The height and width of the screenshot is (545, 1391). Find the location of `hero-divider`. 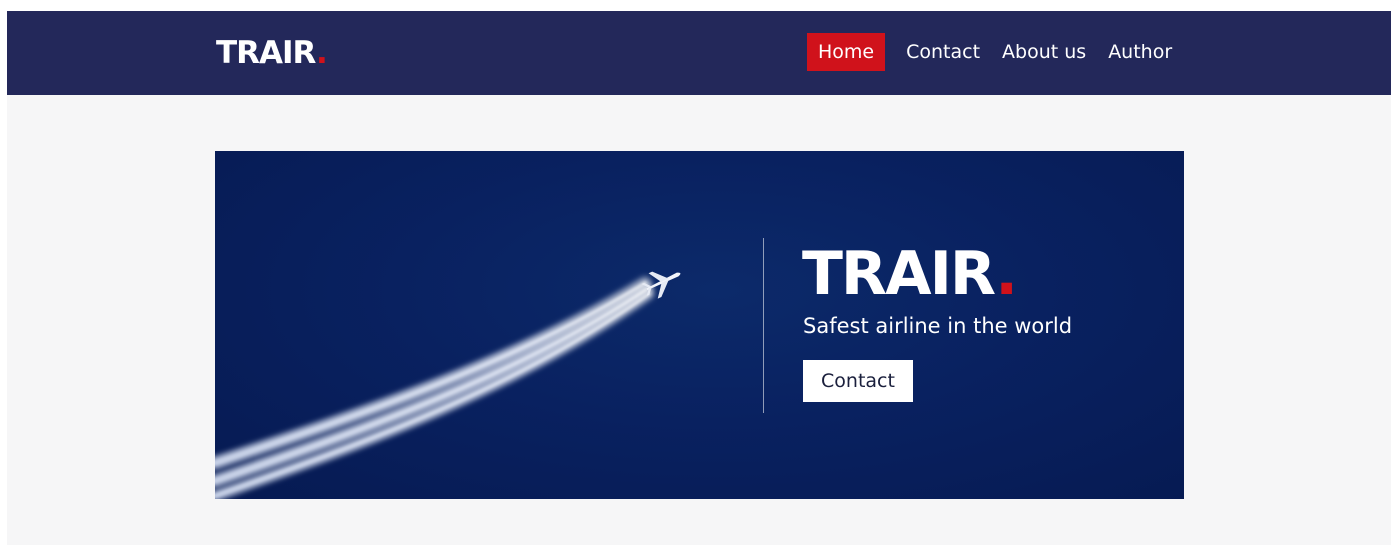

hero-divider is located at coordinates (763, 325).